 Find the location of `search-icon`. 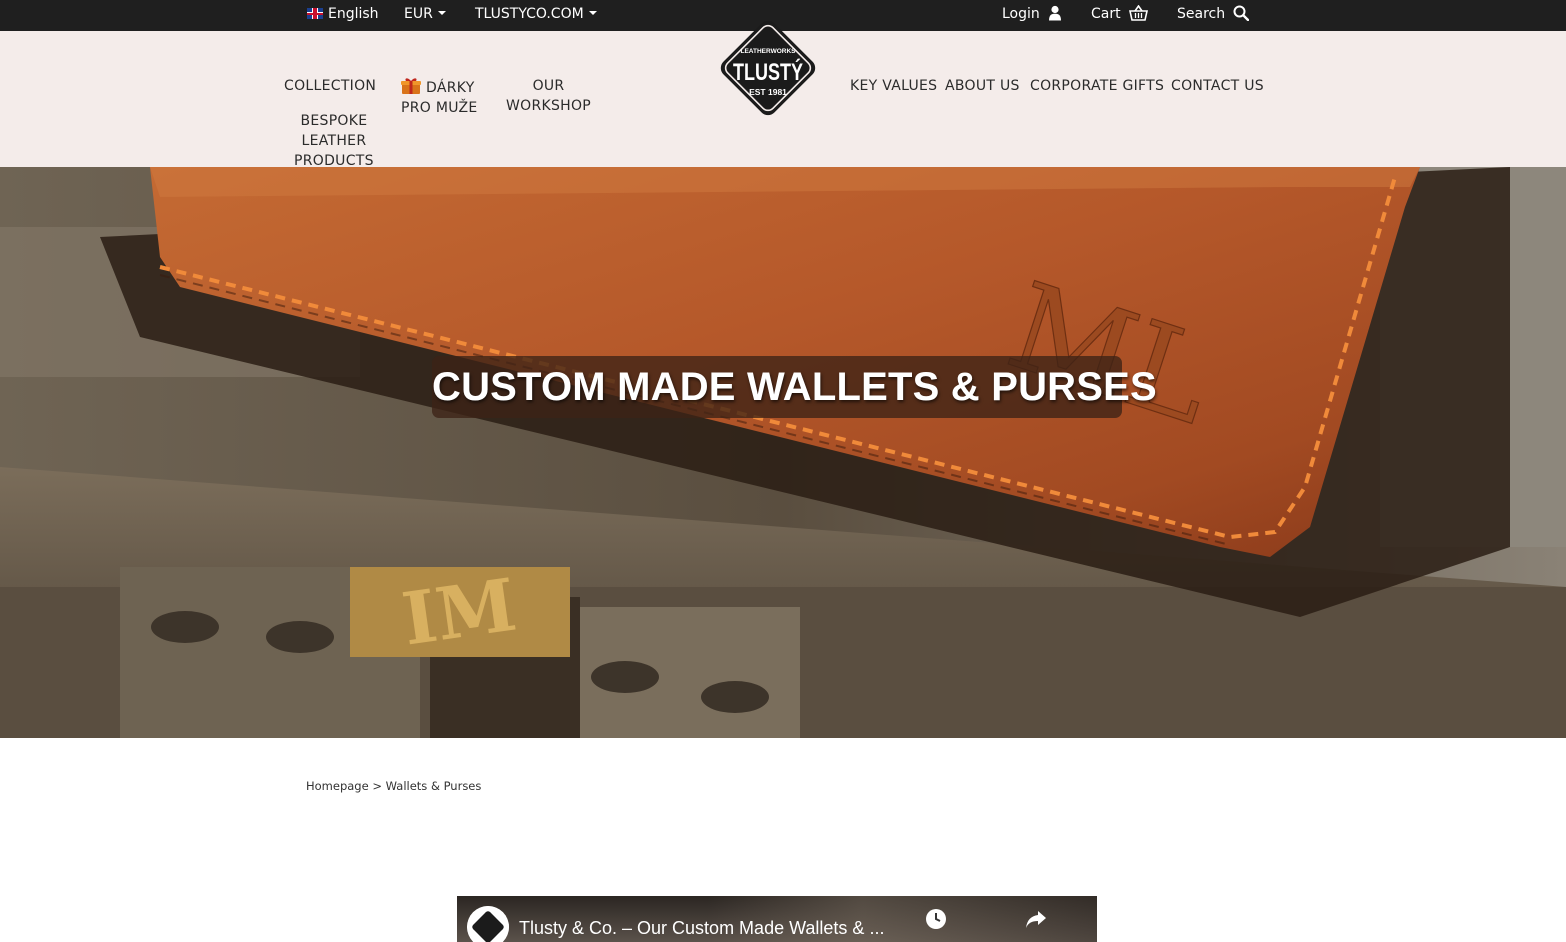

search-icon is located at coordinates (1241, 13).